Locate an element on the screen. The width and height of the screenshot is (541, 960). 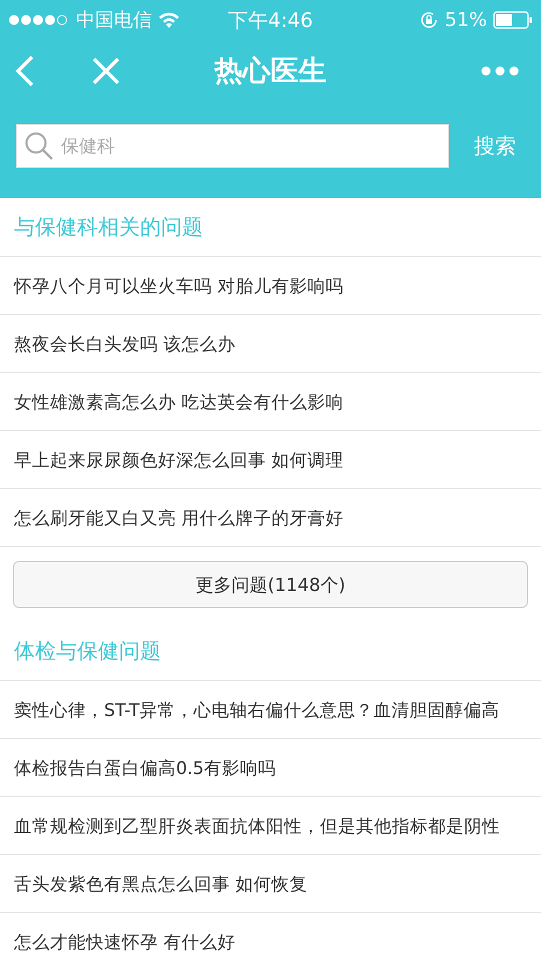
page-title: 热心医生 is located at coordinates (270, 70).